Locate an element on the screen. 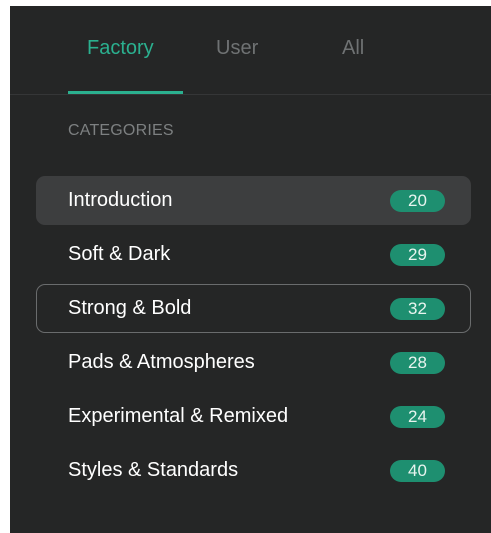 The width and height of the screenshot is (491, 533). tab-user: User is located at coordinates (237, 48).